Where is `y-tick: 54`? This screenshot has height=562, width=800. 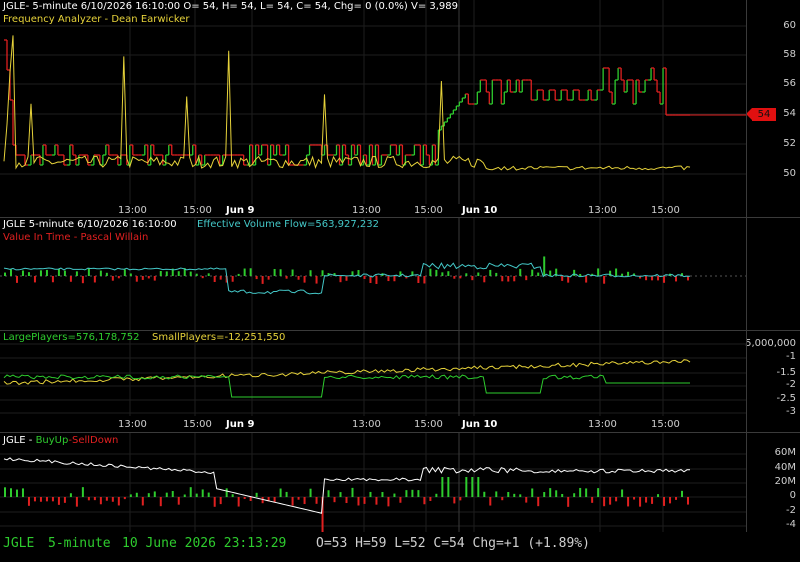 y-tick: 54 is located at coordinates (789, 113).